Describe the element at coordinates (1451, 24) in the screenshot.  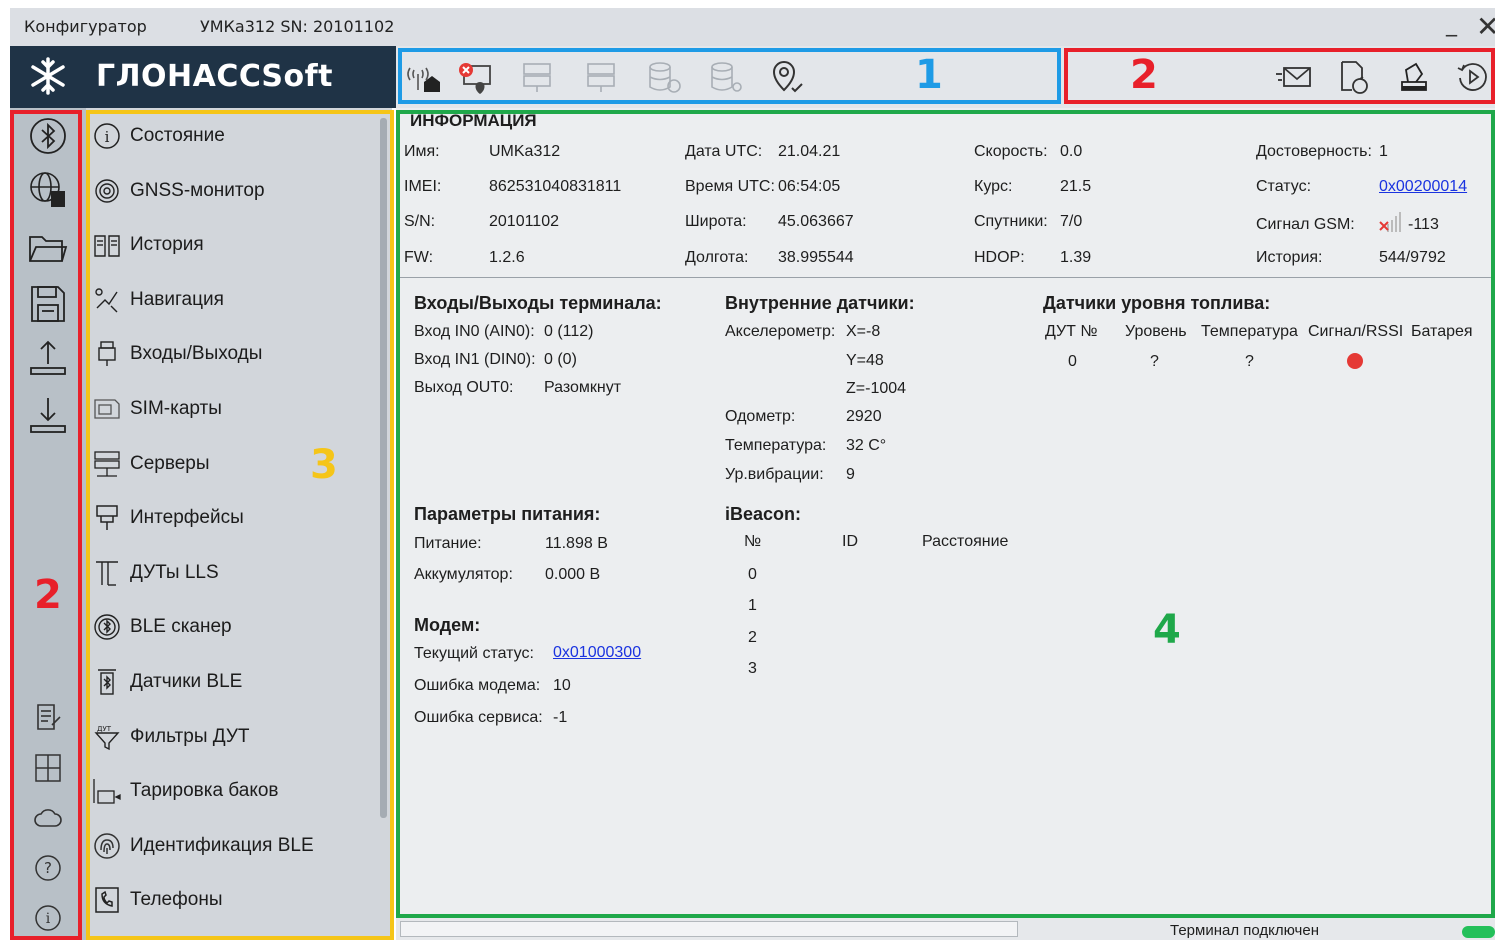
I see `minimize-button: _` at that location.